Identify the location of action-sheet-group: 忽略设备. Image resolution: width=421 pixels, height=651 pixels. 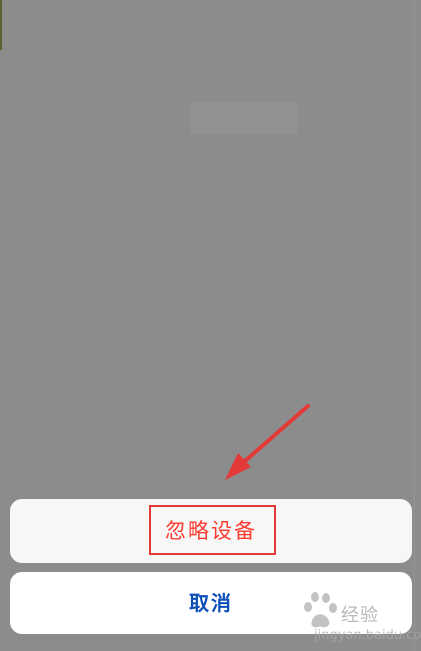
(211, 531).